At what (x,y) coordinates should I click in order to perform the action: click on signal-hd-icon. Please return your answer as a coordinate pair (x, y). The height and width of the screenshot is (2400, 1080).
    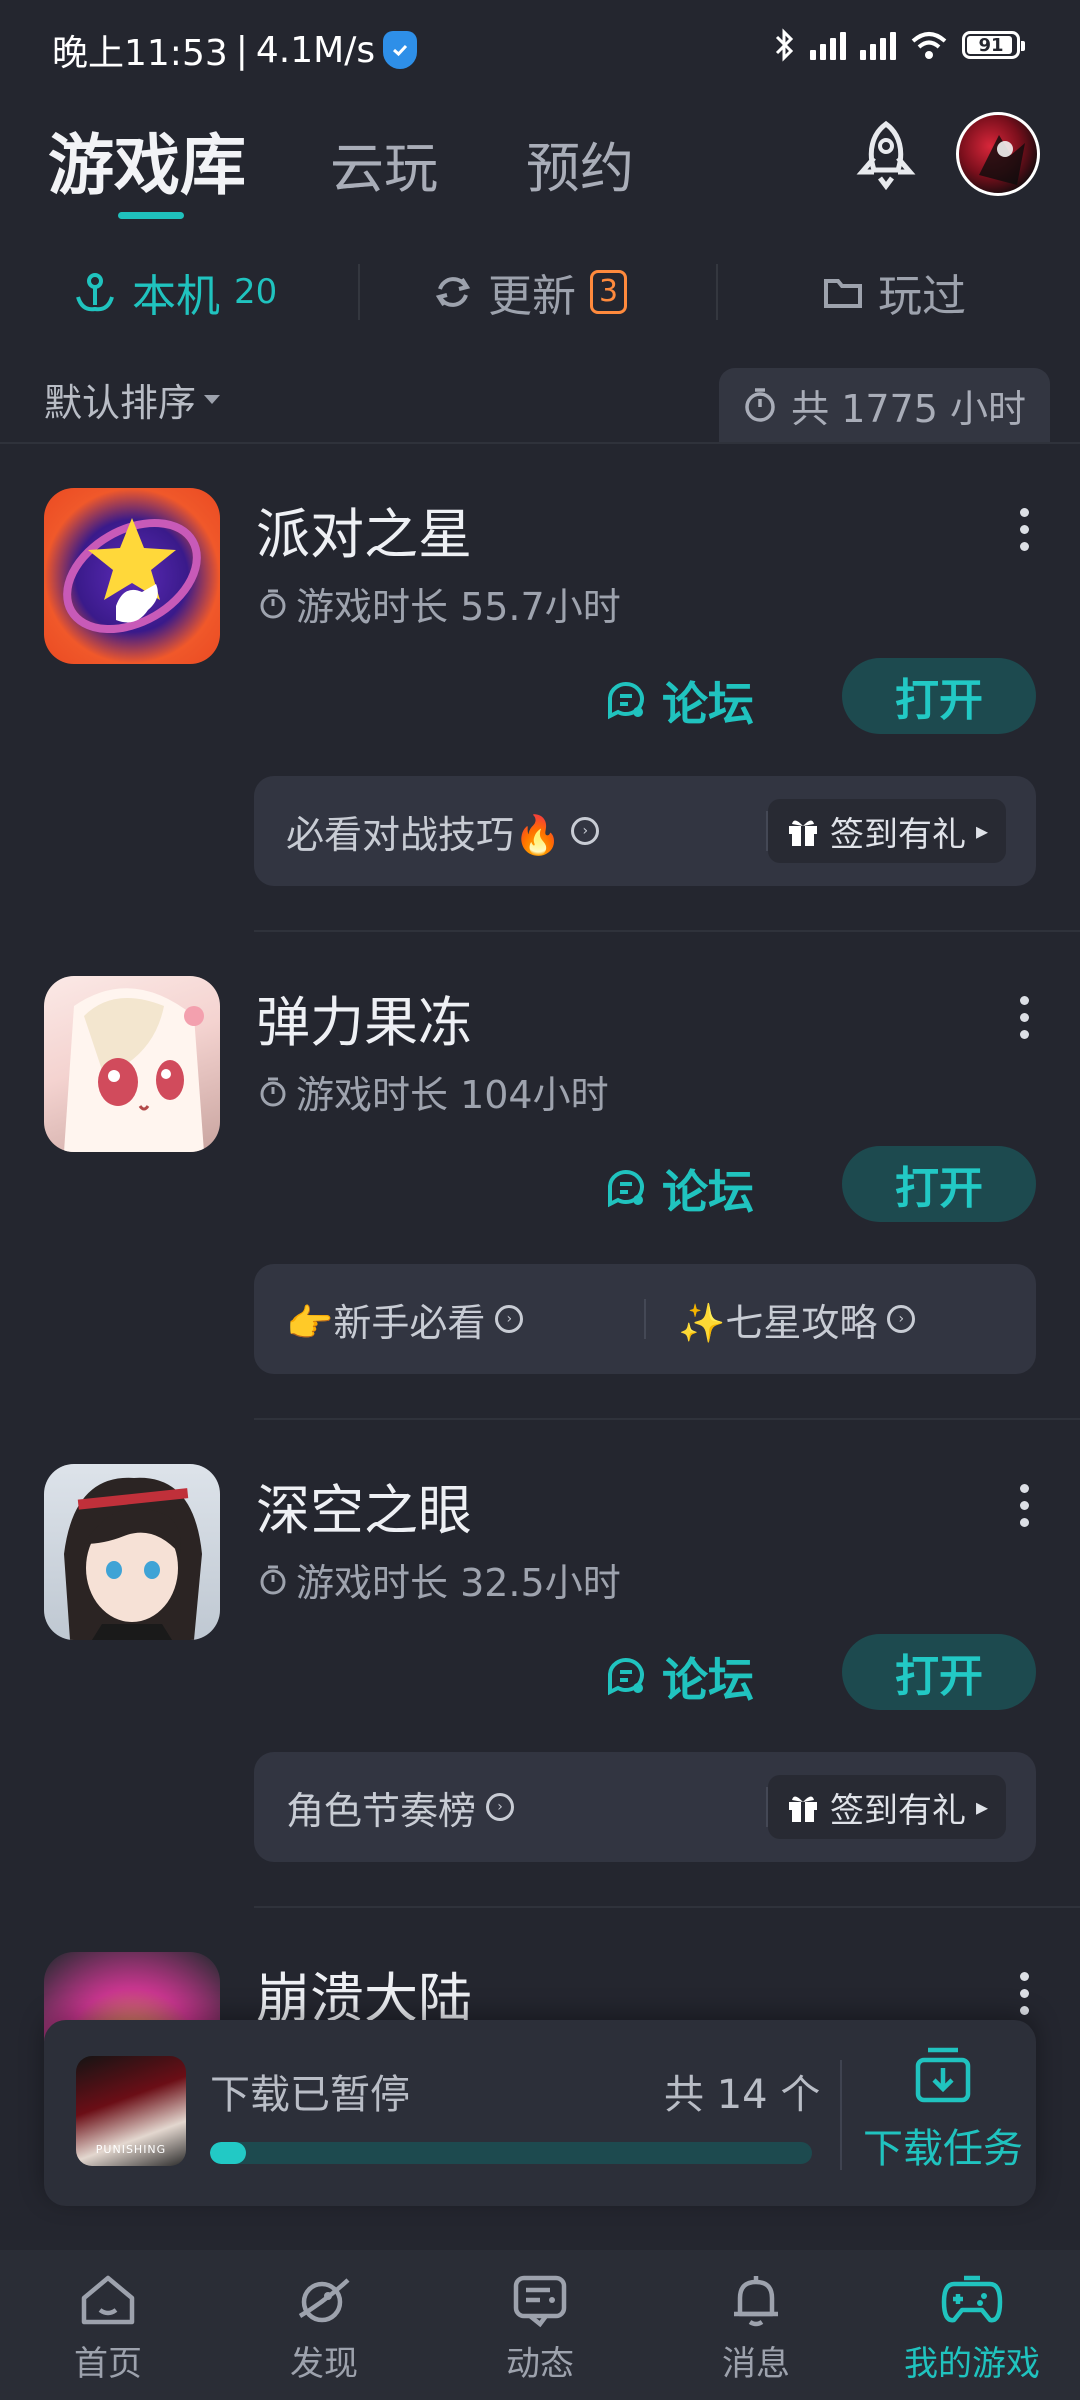
    Looking at the image, I should click on (878, 45).